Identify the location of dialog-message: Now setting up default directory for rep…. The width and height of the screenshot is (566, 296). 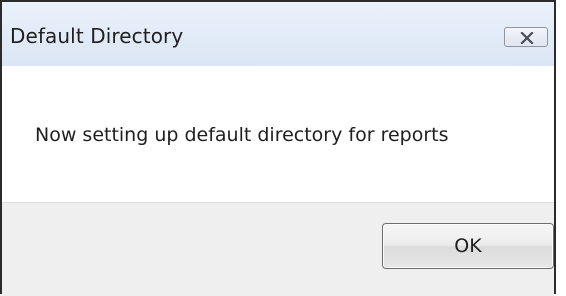
(242, 135).